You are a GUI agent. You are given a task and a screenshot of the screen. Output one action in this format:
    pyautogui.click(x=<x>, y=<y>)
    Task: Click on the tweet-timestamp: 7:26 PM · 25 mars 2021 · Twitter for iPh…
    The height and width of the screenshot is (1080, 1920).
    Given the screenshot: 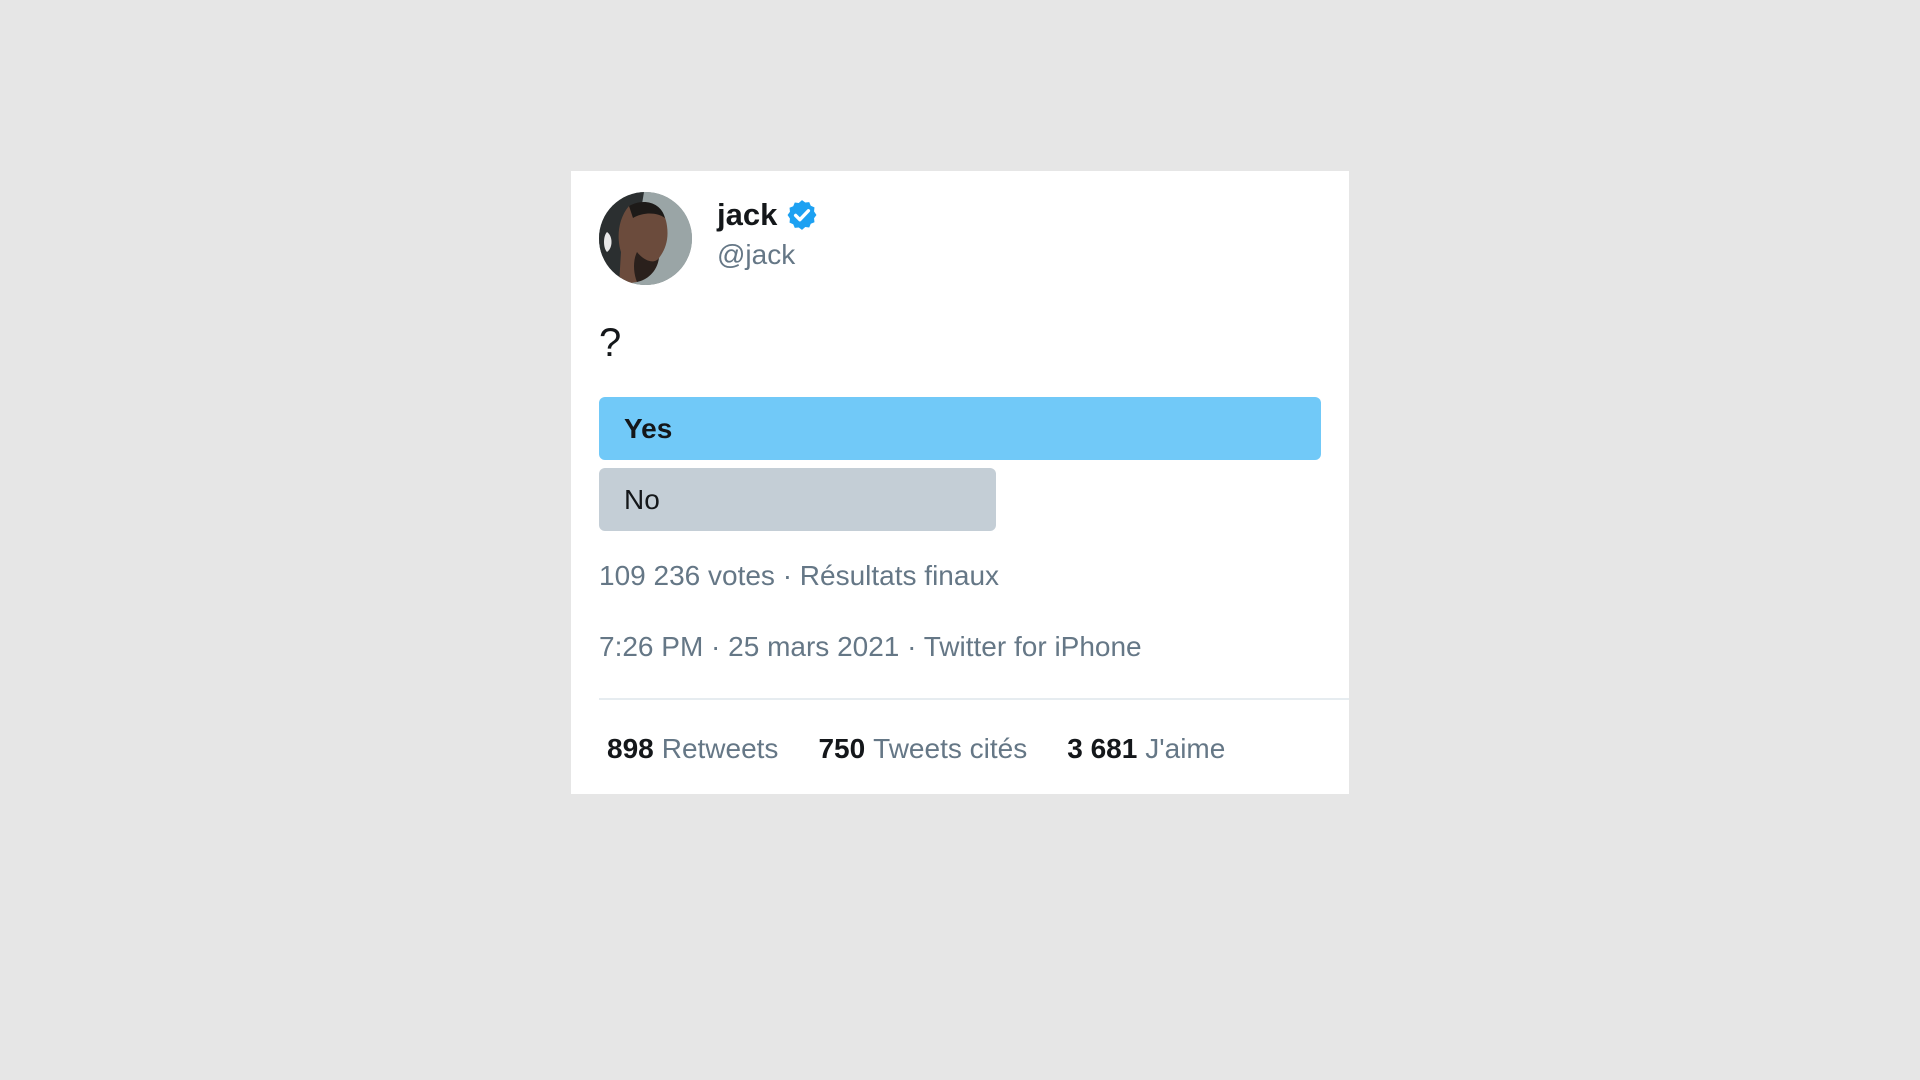 What is the action you would take?
    pyautogui.click(x=870, y=647)
    